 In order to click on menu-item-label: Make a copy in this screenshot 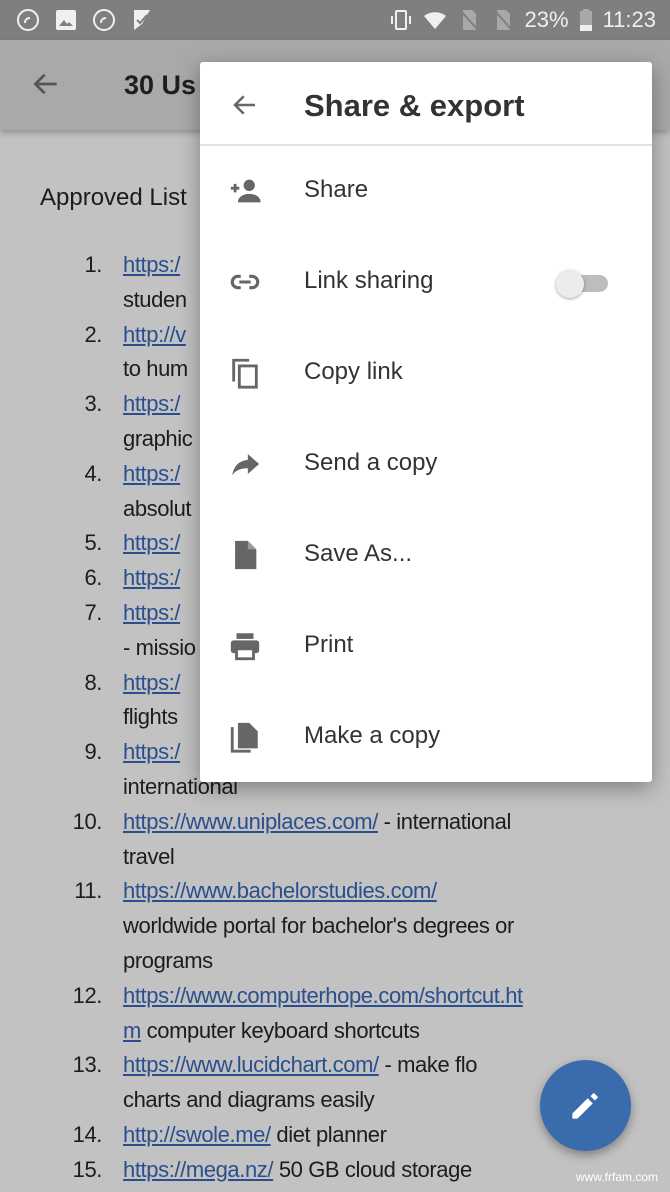, I will do `click(372, 735)`.